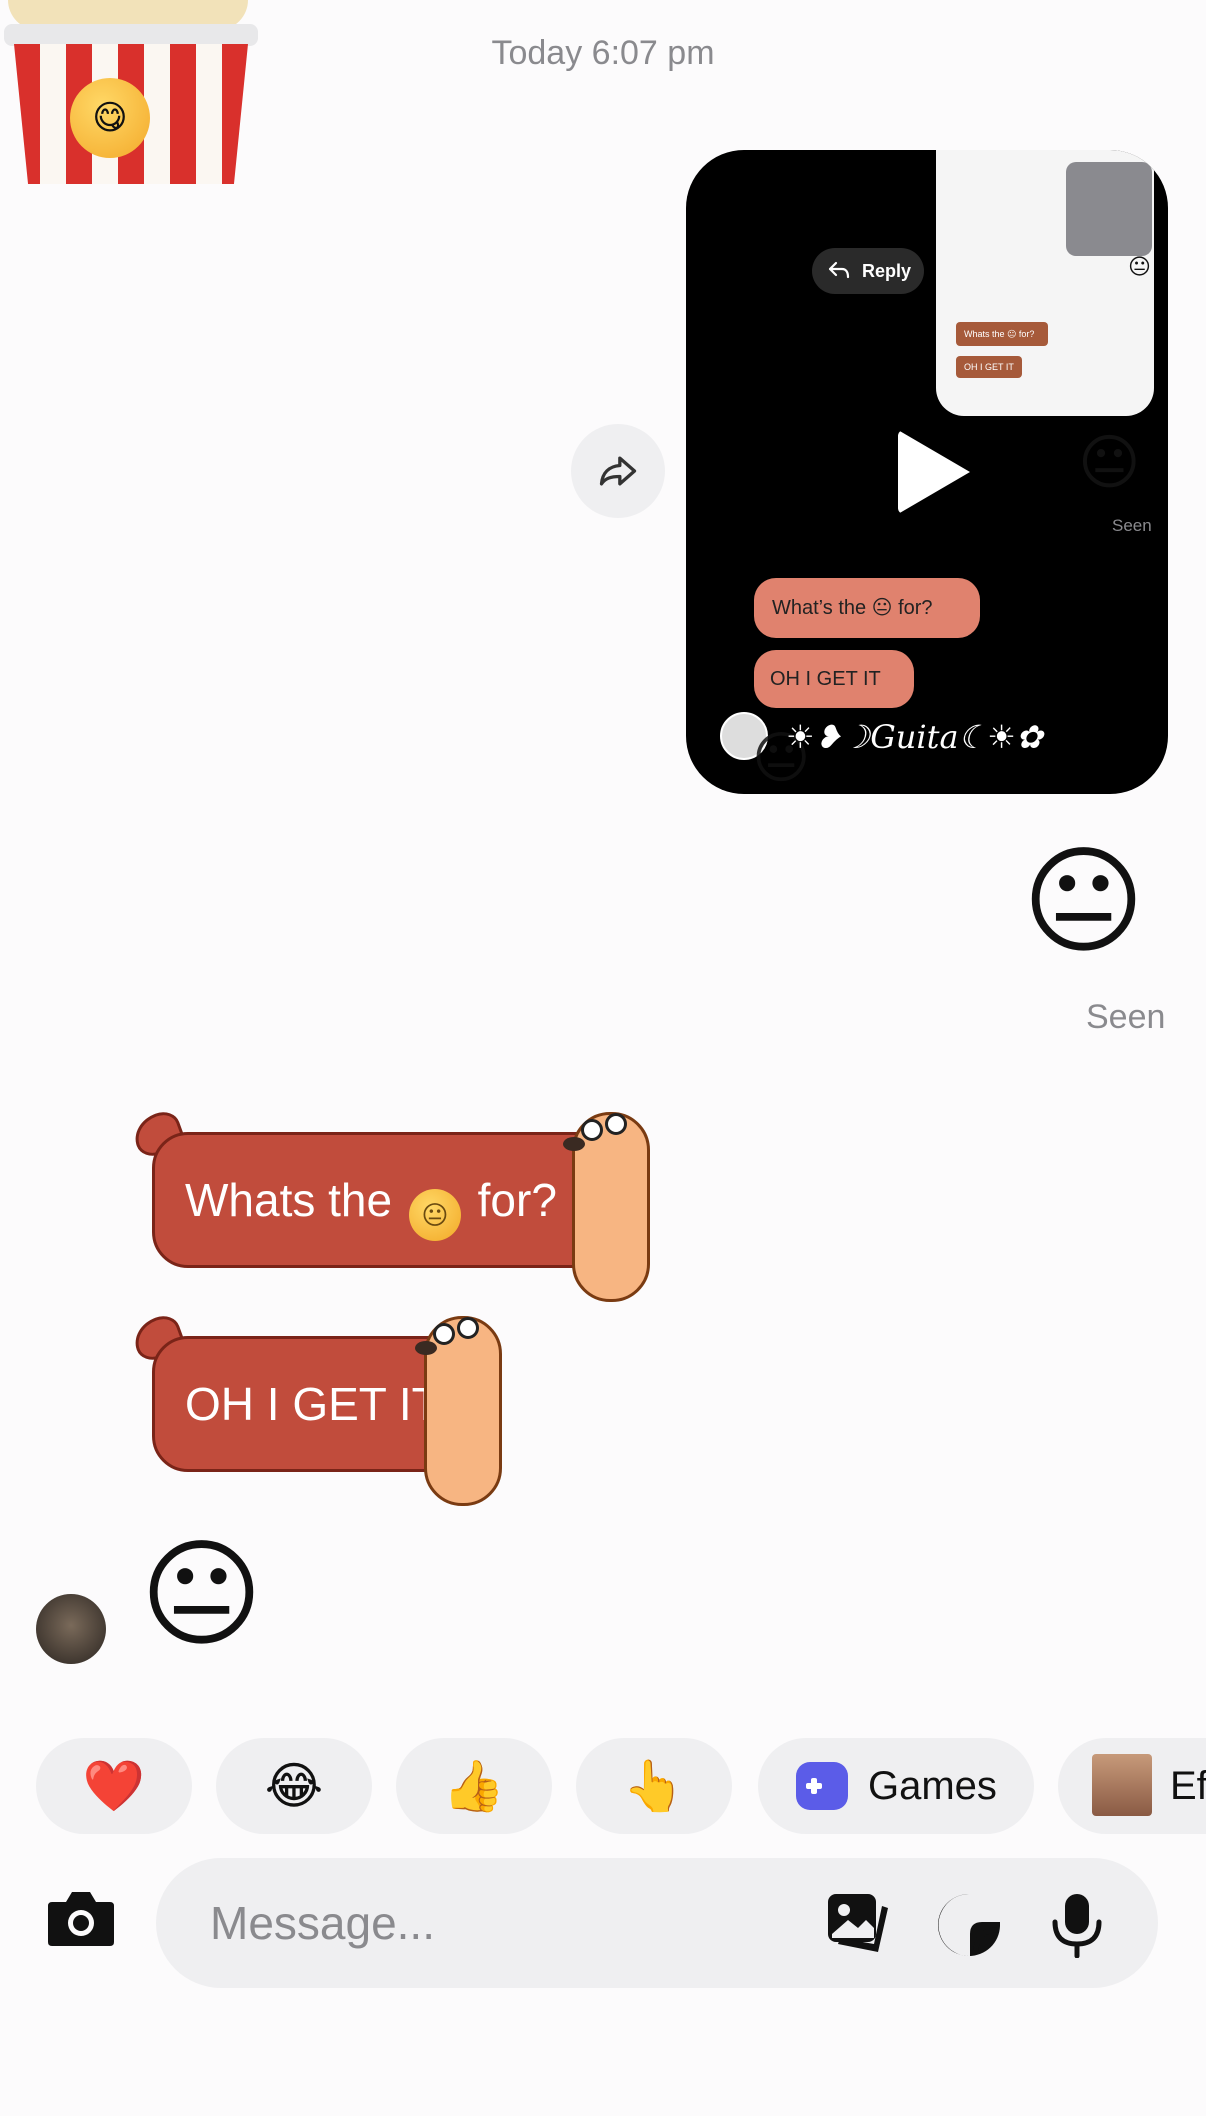 This screenshot has width=1206, height=2116. What do you see at coordinates (1077, 1925) in the screenshot?
I see `microphone-icon` at bounding box center [1077, 1925].